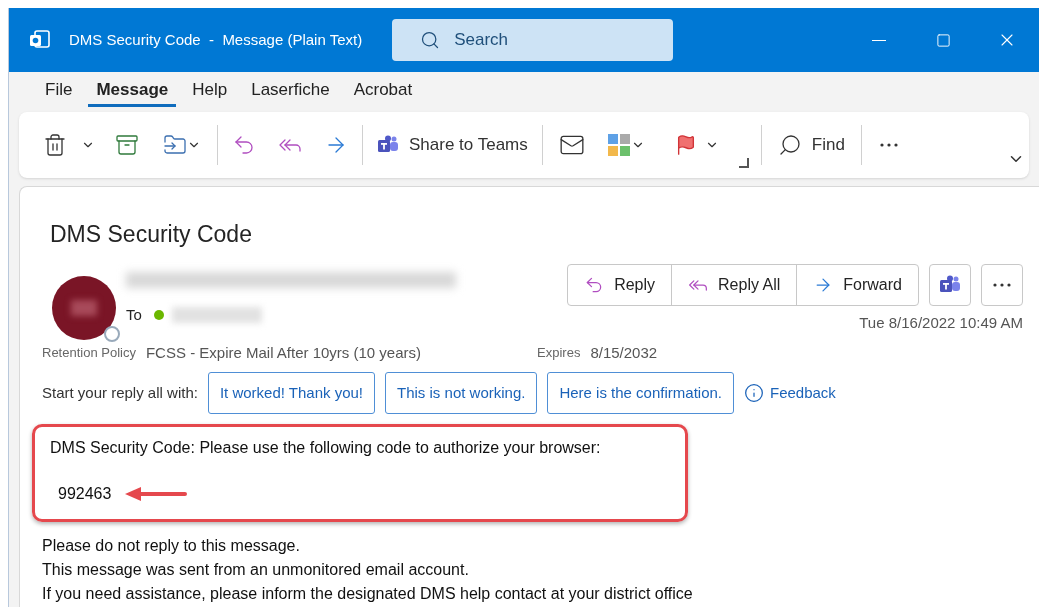  Describe the element at coordinates (734, 284) in the screenshot. I see `action-button: Reply All` at that location.